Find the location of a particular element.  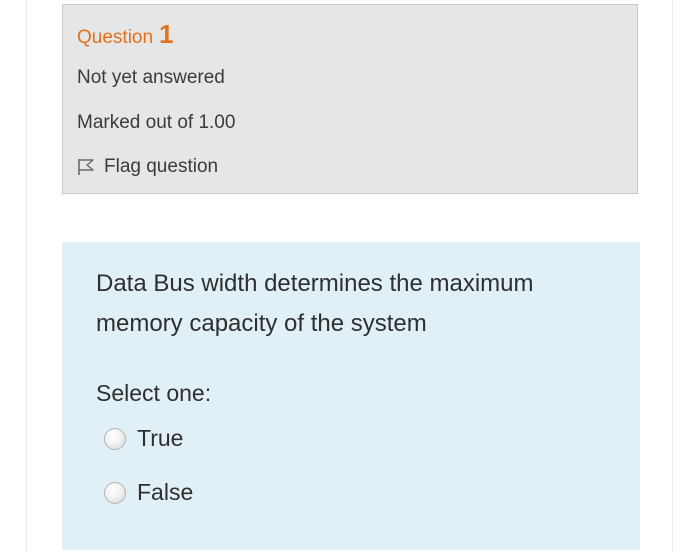

flag-question-label: Flag question is located at coordinates (161, 166).